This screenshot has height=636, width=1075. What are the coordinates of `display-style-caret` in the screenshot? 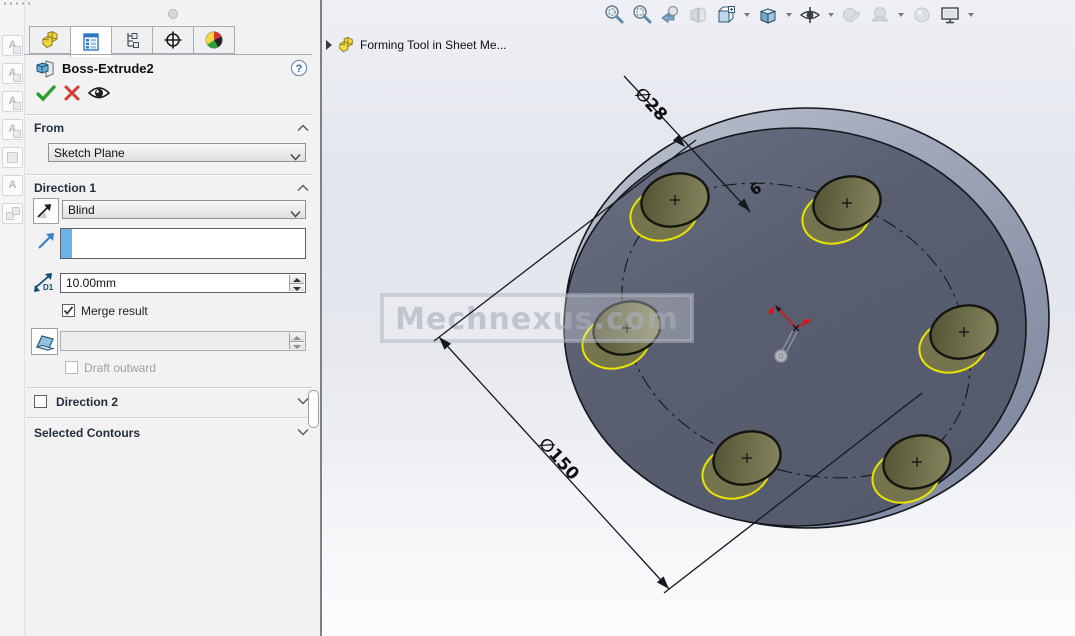 It's located at (789, 15).